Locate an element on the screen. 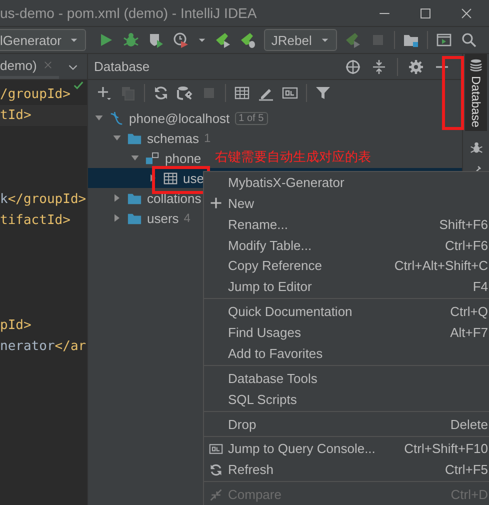 The image size is (489, 505). crosshair-icon is located at coordinates (353, 66).